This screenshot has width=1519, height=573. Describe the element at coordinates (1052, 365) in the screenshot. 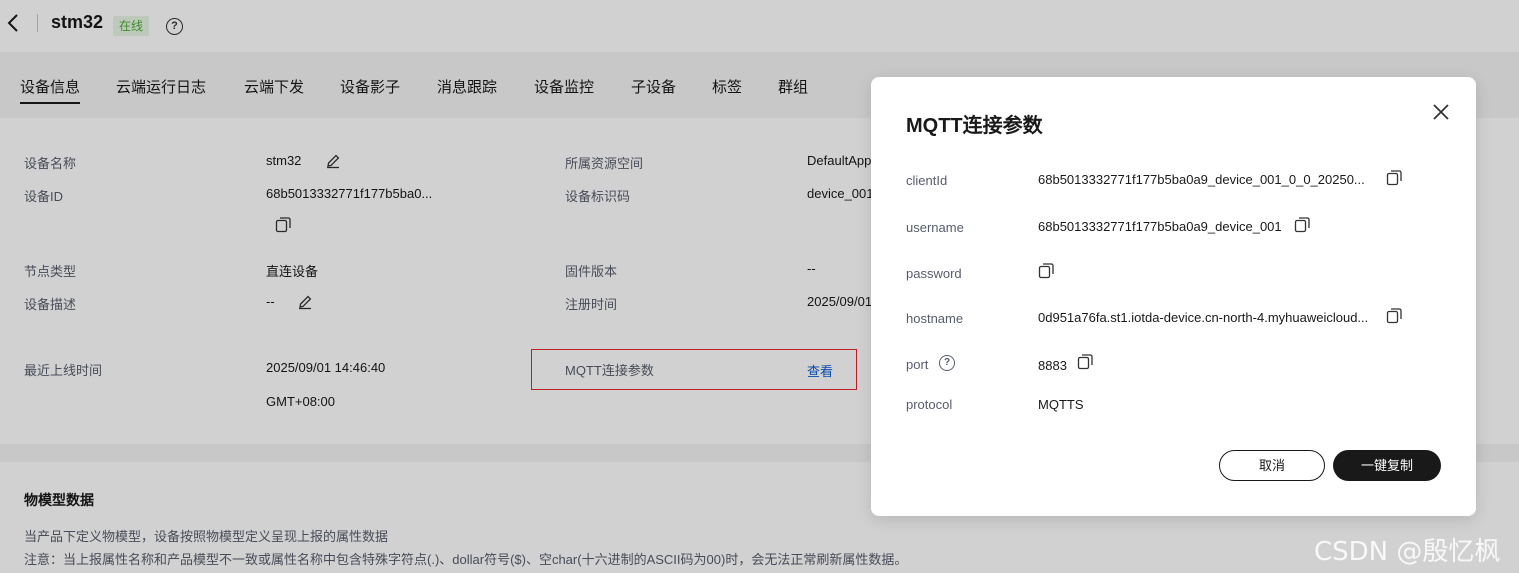

I see `port-value: 8883` at that location.